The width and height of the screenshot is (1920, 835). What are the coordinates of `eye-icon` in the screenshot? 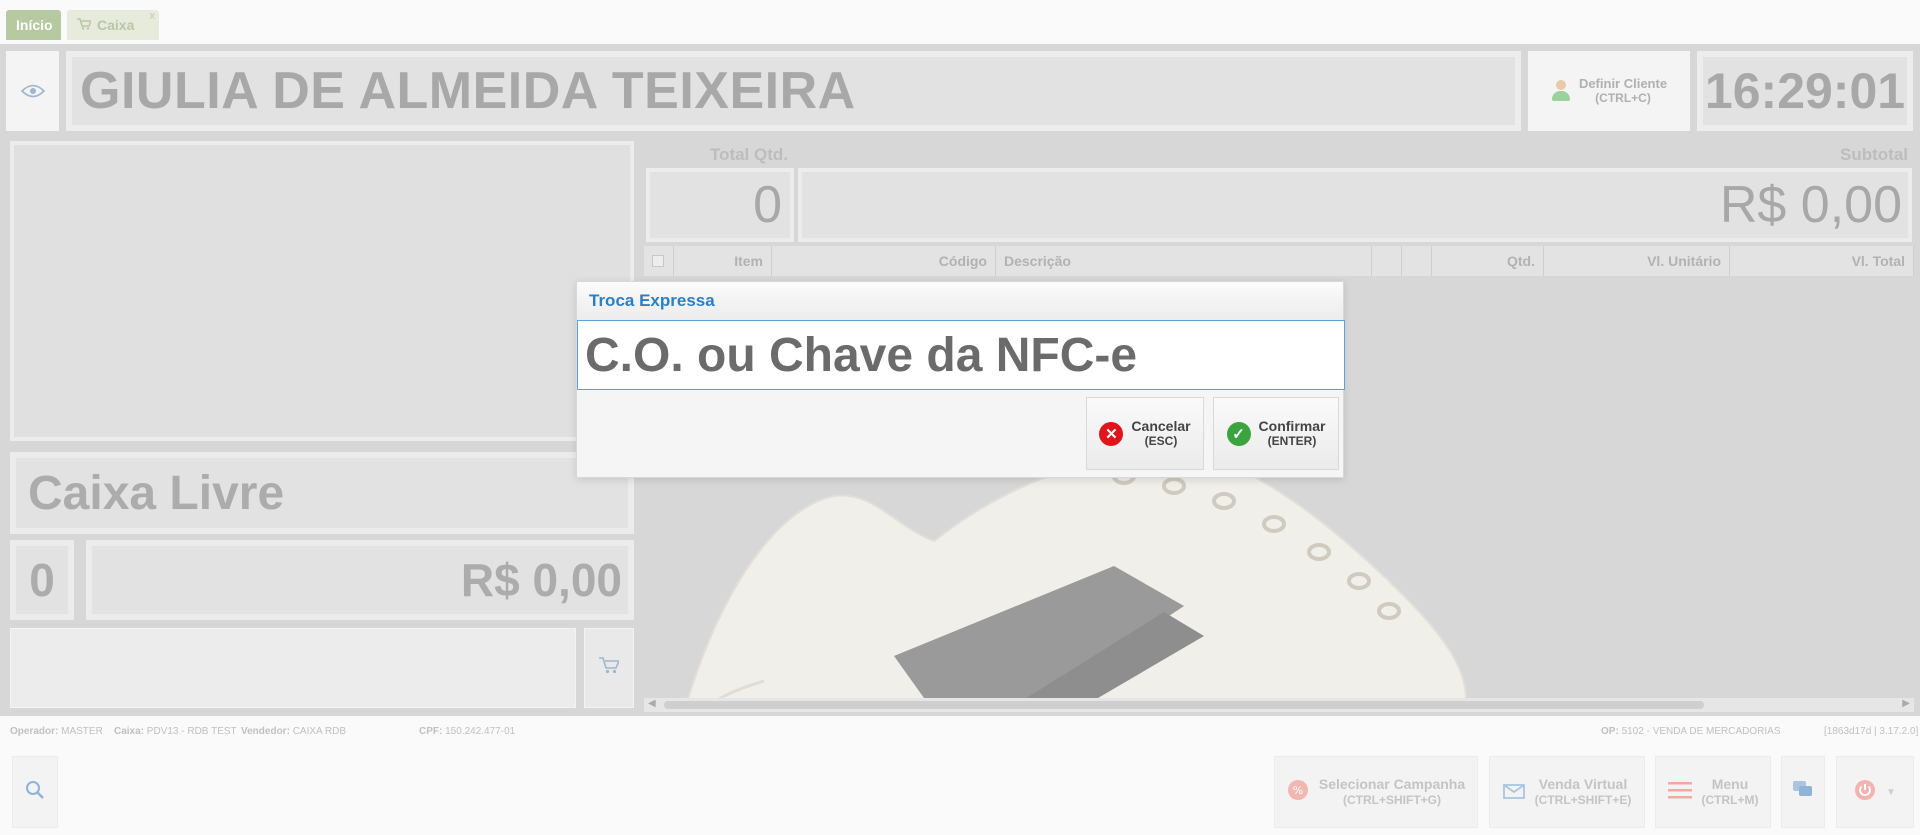 It's located at (32, 91).